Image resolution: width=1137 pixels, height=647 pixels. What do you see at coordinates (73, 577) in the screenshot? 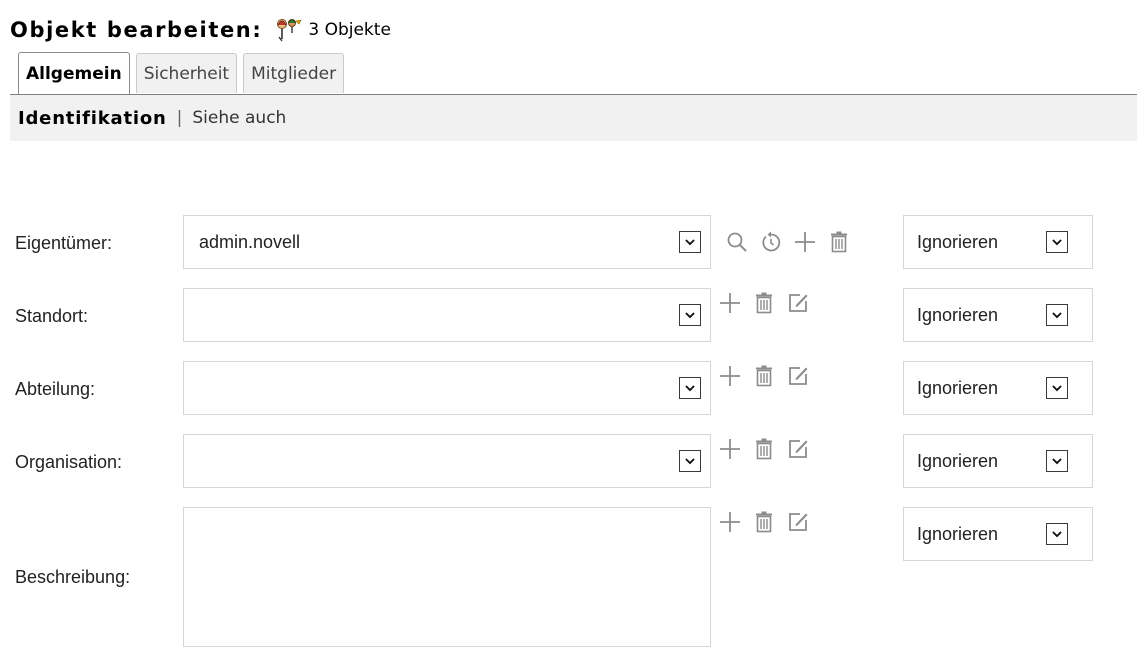
I see `beschreibung-label: Beschreibung:` at bounding box center [73, 577].